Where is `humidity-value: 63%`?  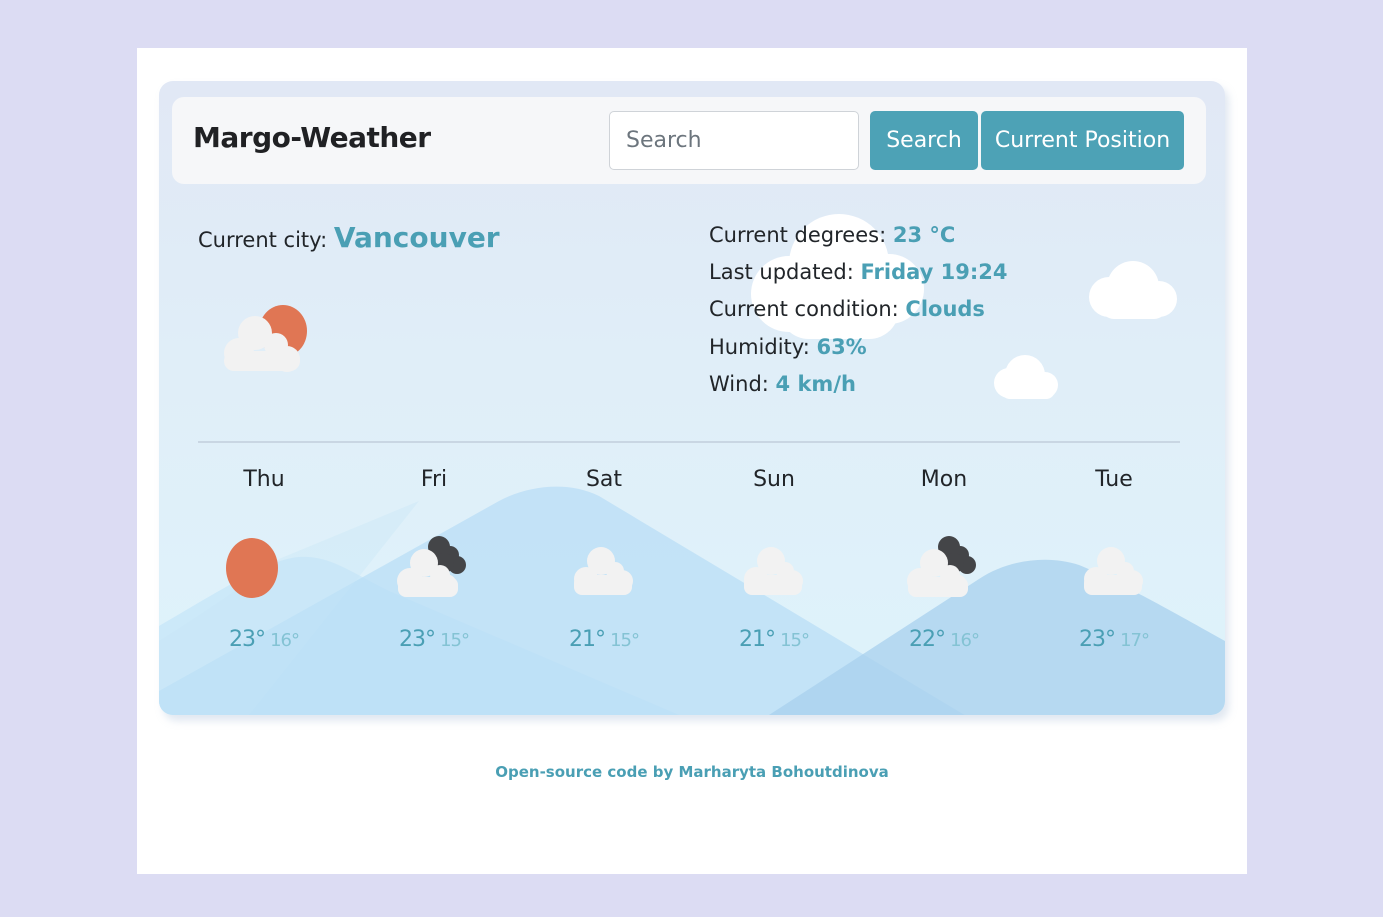 humidity-value: 63% is located at coordinates (841, 346).